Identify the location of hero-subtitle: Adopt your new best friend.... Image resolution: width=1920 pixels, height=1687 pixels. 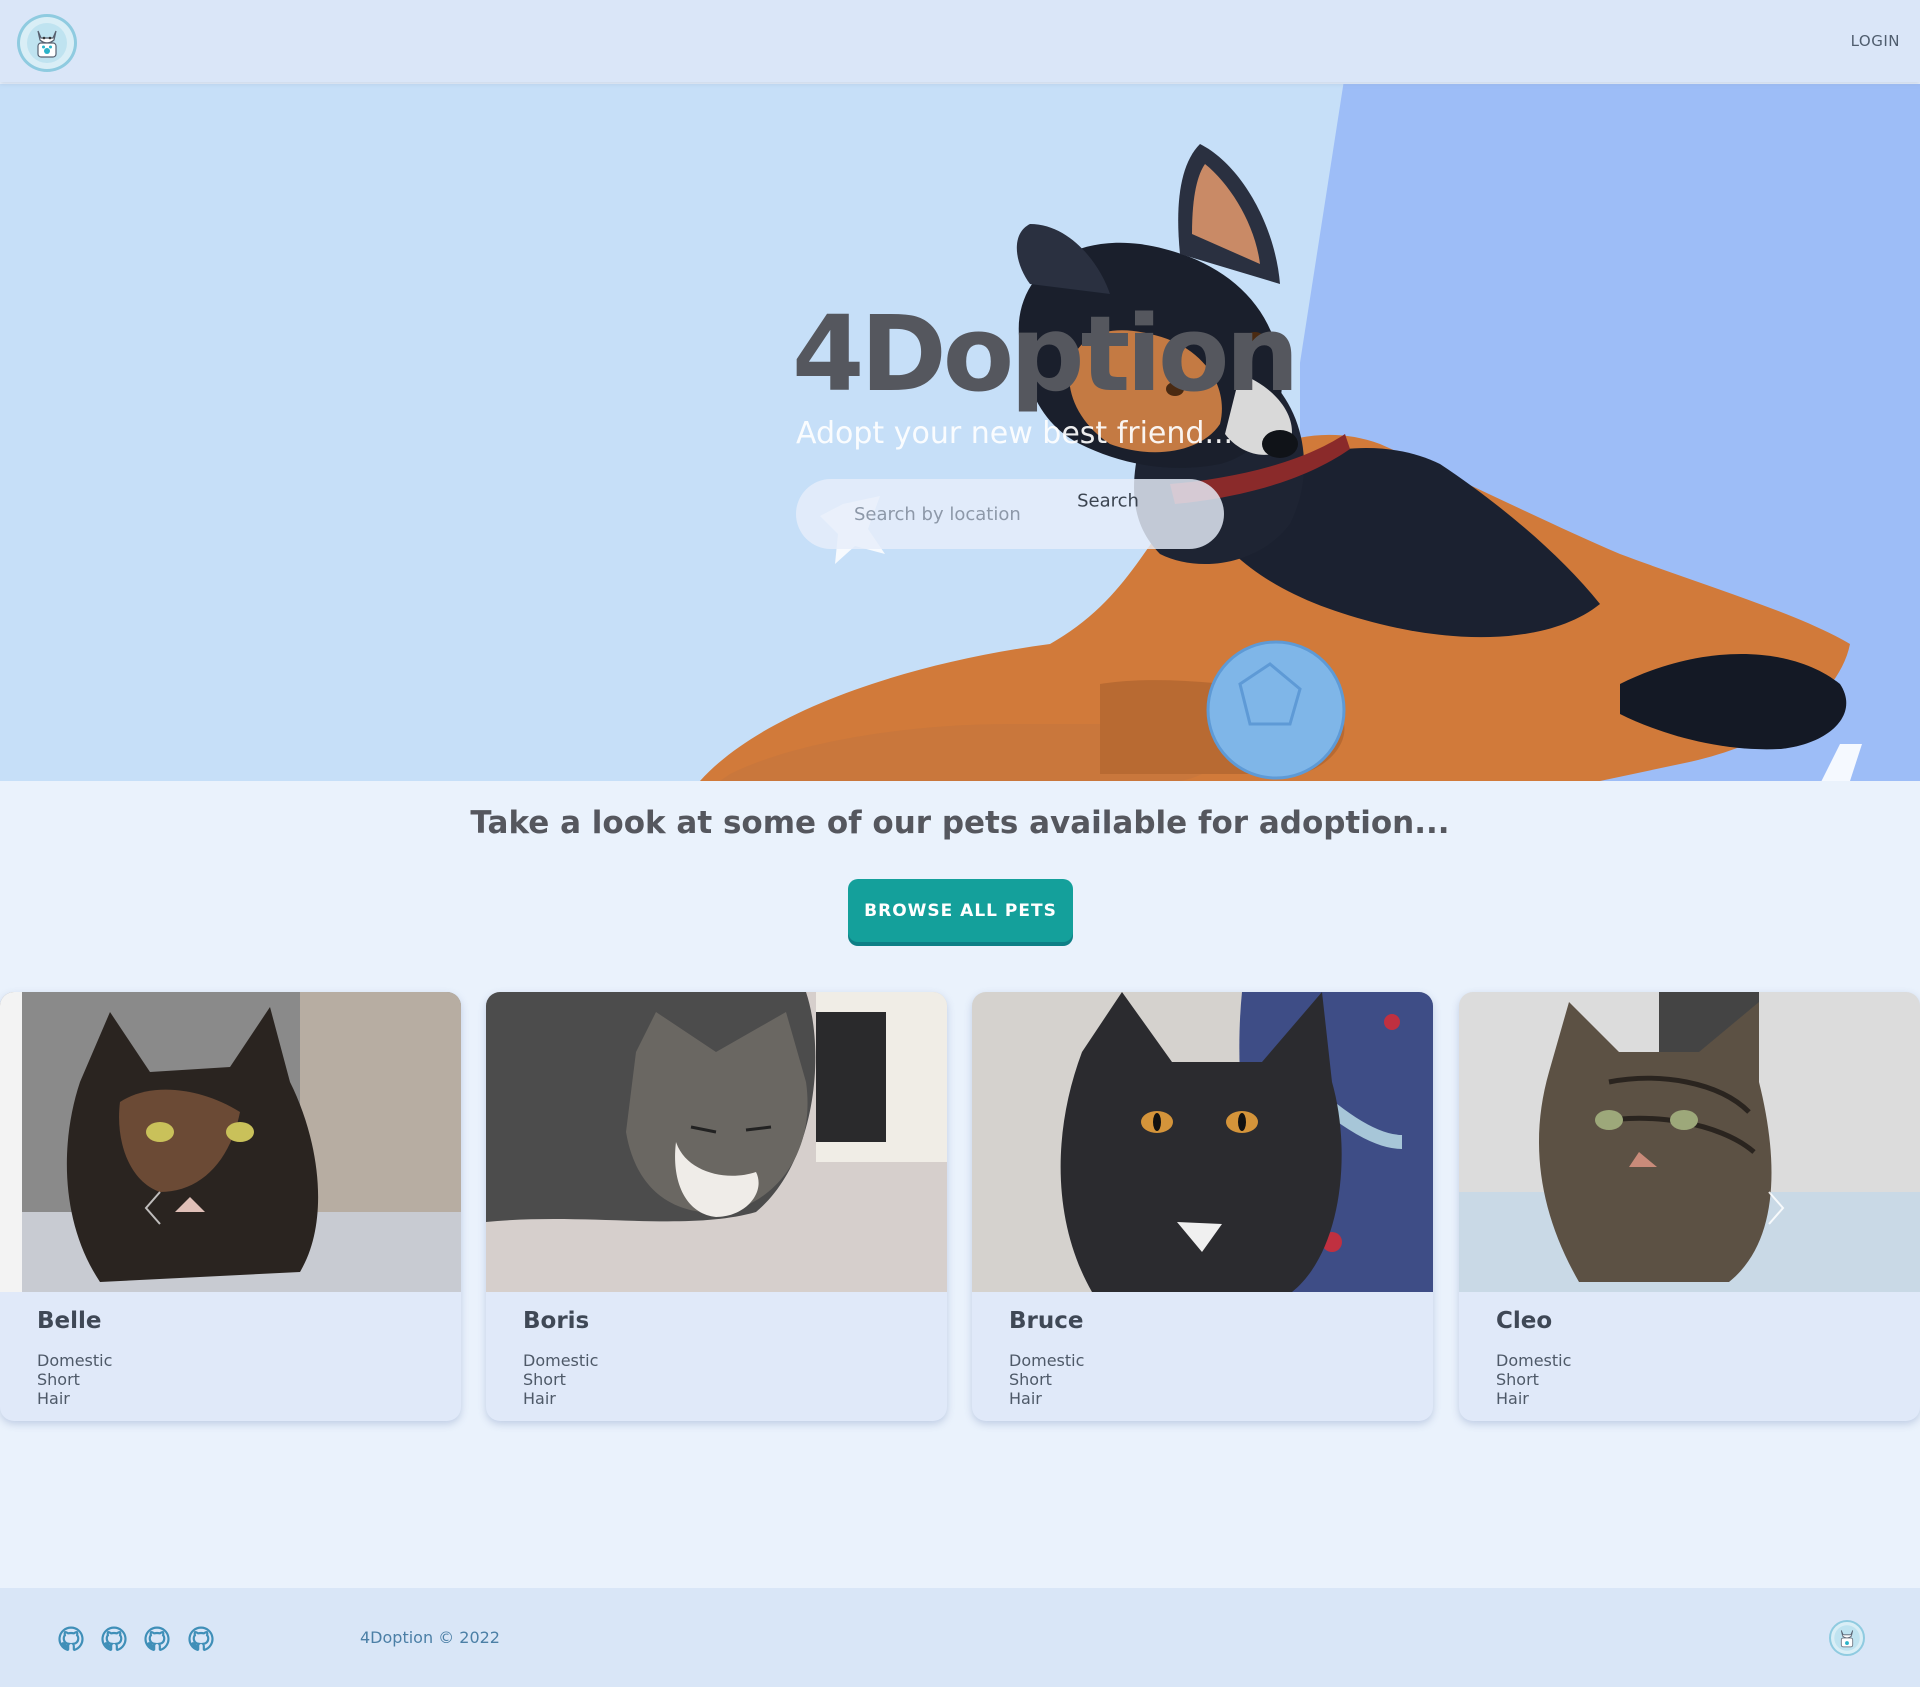
(1015, 433).